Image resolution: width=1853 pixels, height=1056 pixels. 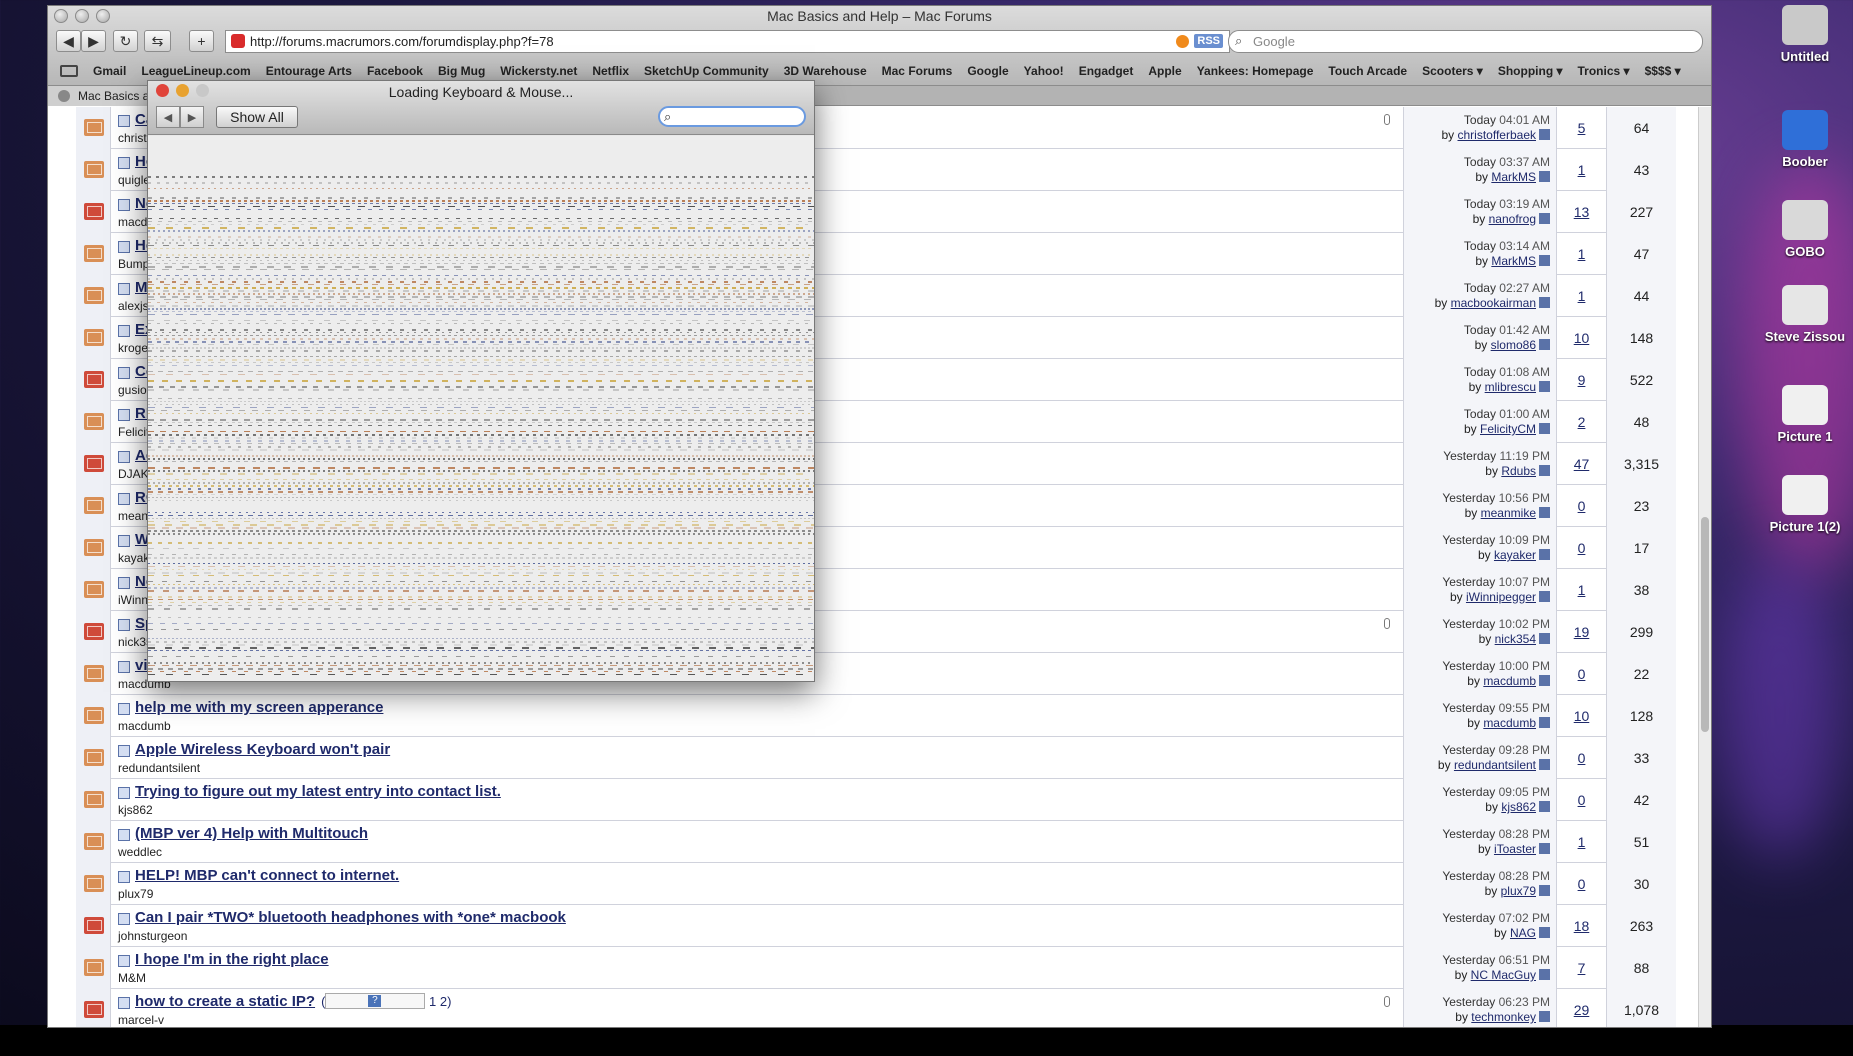 I want to click on desktop-icon: Steve Zissou, so click(x=1801, y=314).